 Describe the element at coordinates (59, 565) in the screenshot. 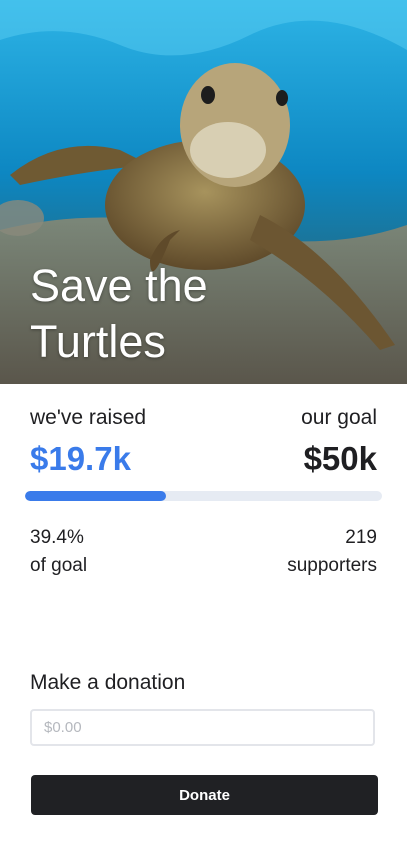

I see `percent-caption: of goal` at that location.